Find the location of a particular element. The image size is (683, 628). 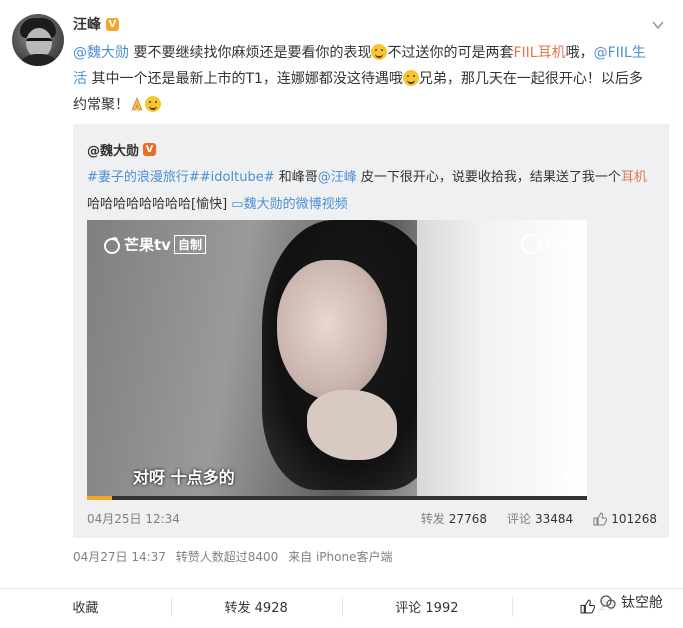

channel-tag: 自制 is located at coordinates (189, 244).